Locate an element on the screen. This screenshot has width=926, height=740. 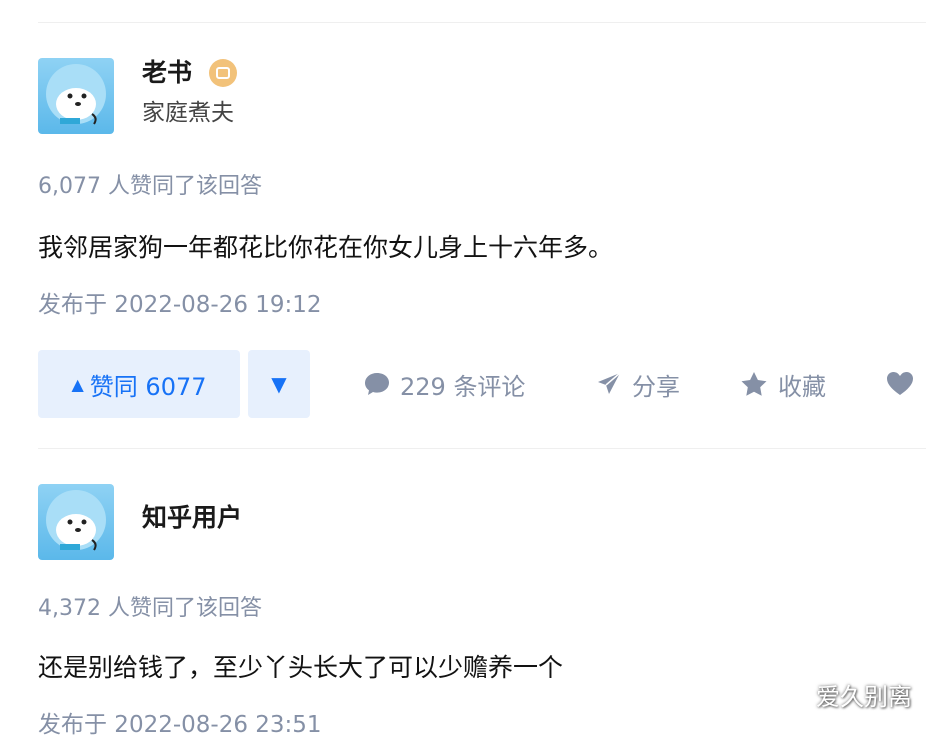
publish-time: 发布于 2022-08-26 23:51 is located at coordinates (180, 725).